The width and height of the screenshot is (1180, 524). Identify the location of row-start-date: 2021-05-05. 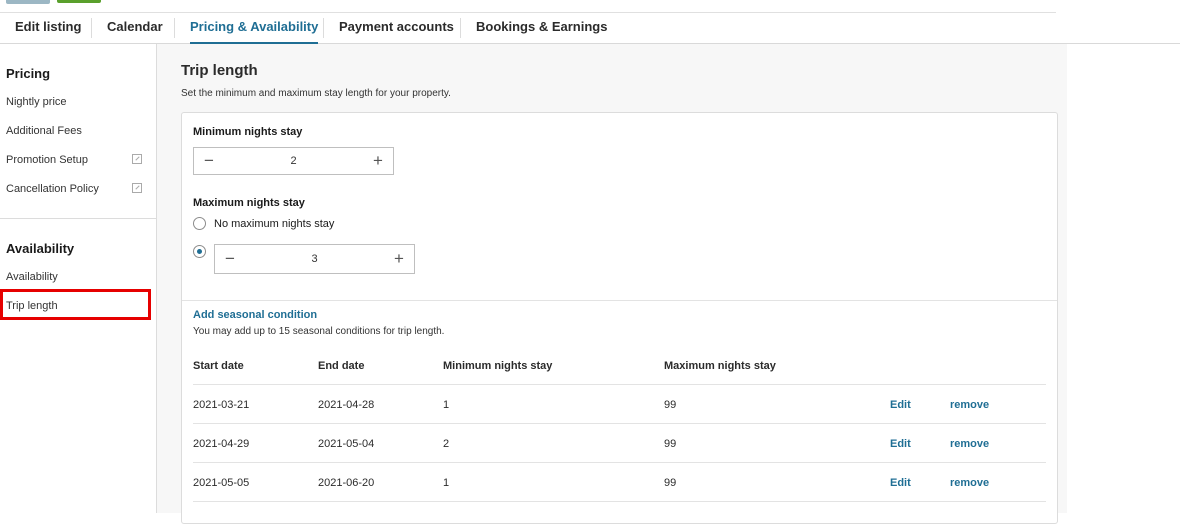
(221, 483).